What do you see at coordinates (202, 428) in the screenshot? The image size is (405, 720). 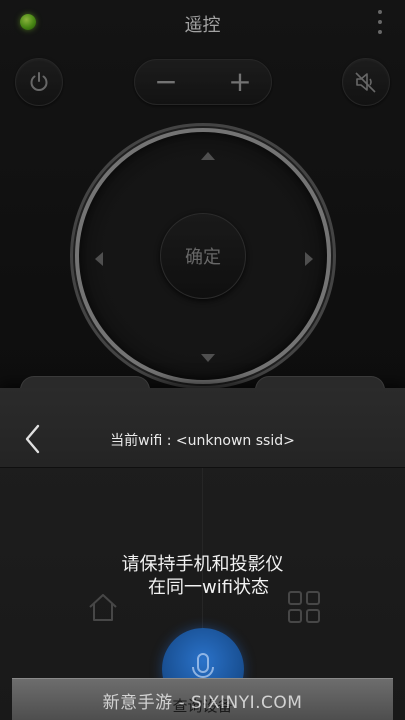 I see `sheet-header: 当前wifi : <unknown ssid>` at bounding box center [202, 428].